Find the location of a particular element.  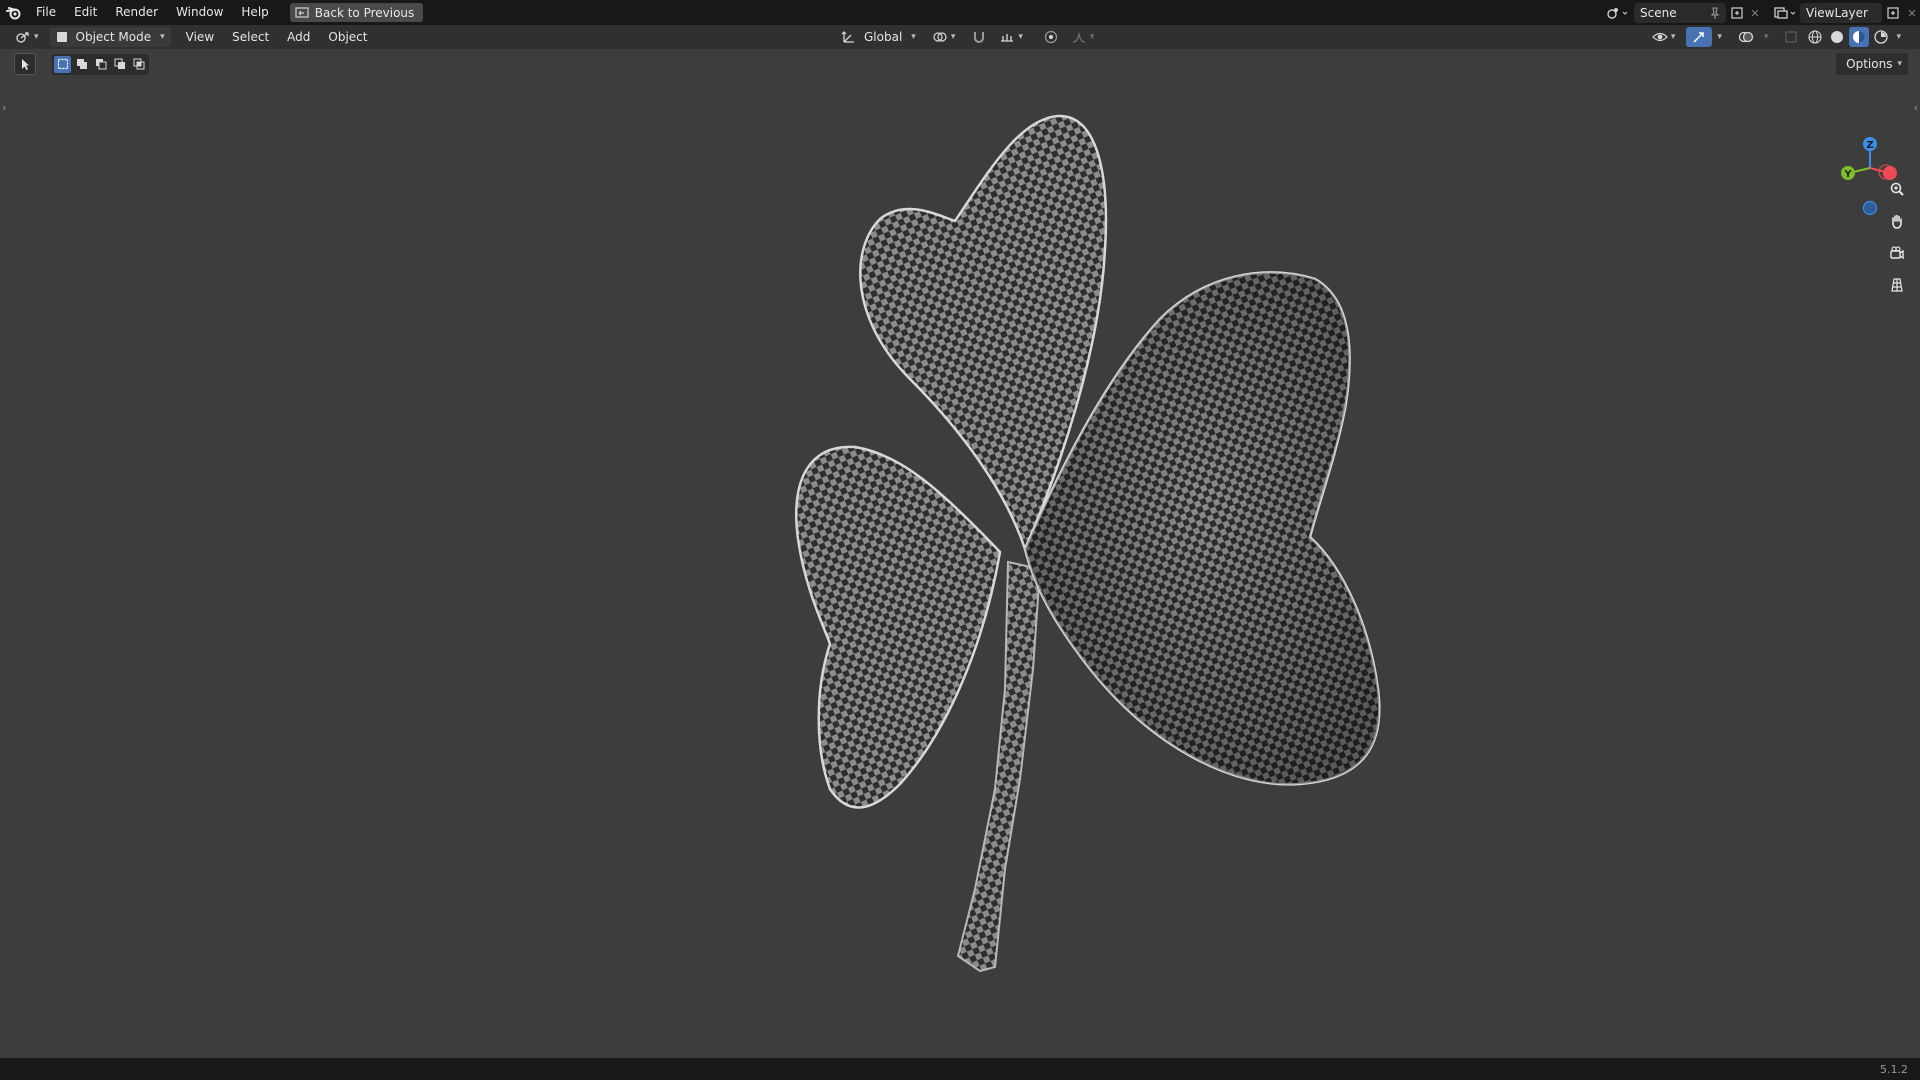

visibility-dropdown: ▾ is located at coordinates (1664, 37).